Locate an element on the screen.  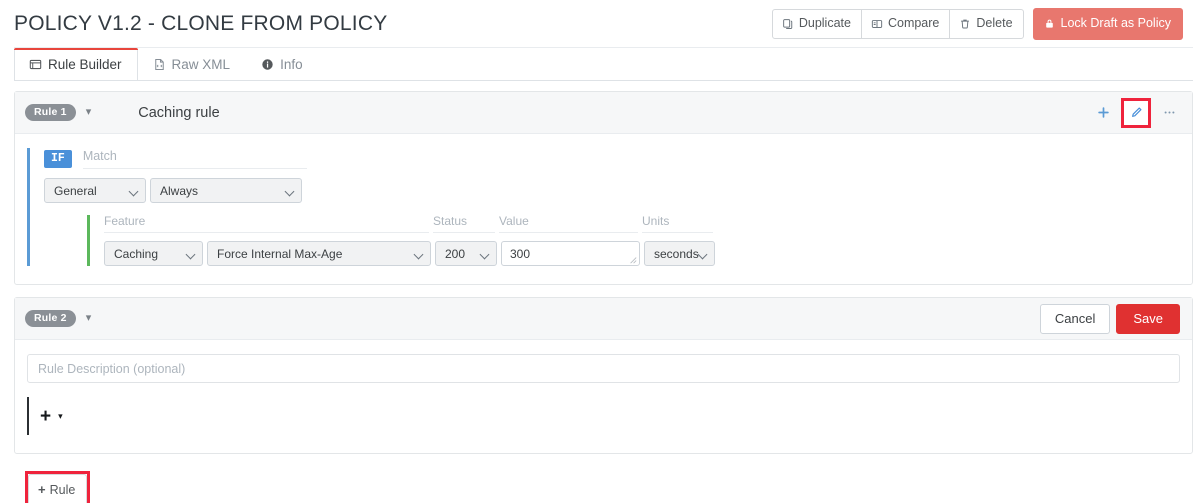
rule-2-header: Rule 2 ▾ Cancel Save is located at coordinates (603, 319).